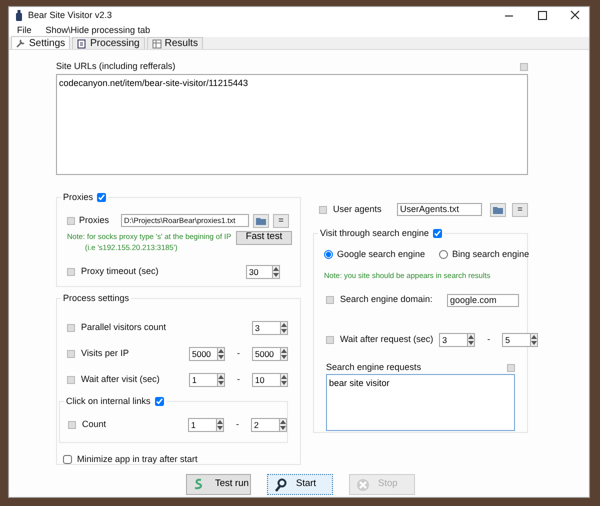 This screenshot has height=506, width=600. What do you see at coordinates (420, 403) in the screenshot?
I see `requests-textarea: bear site visitor` at bounding box center [420, 403].